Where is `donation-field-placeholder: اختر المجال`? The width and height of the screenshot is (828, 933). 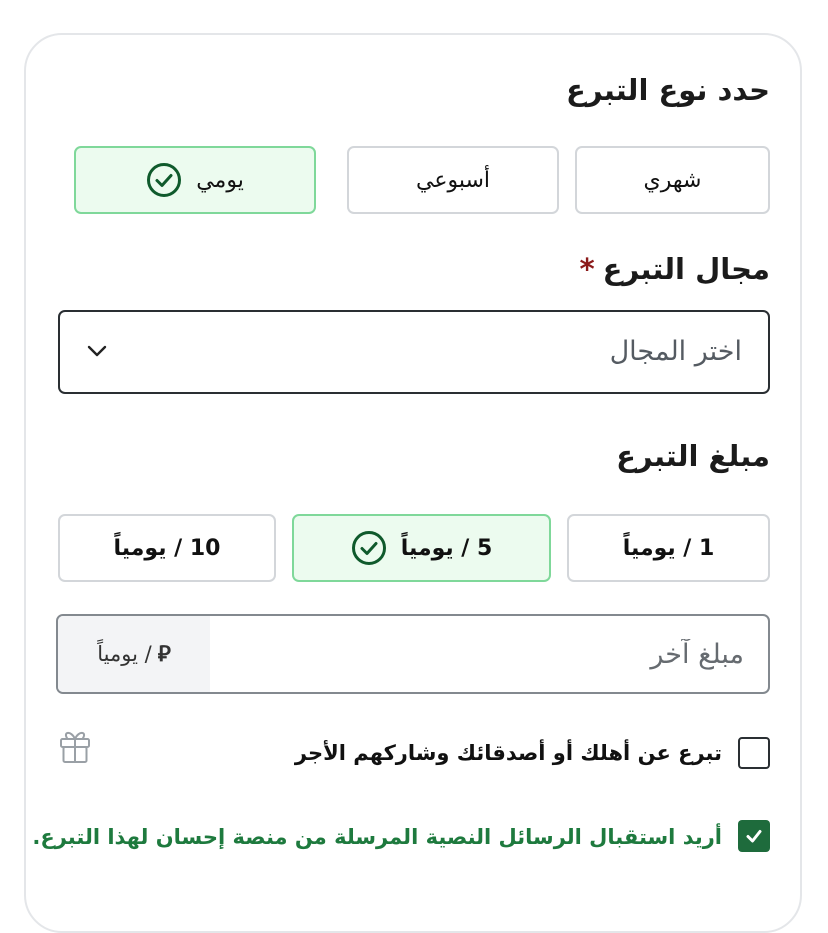
donation-field-placeholder: اختر المجال is located at coordinates (675, 351).